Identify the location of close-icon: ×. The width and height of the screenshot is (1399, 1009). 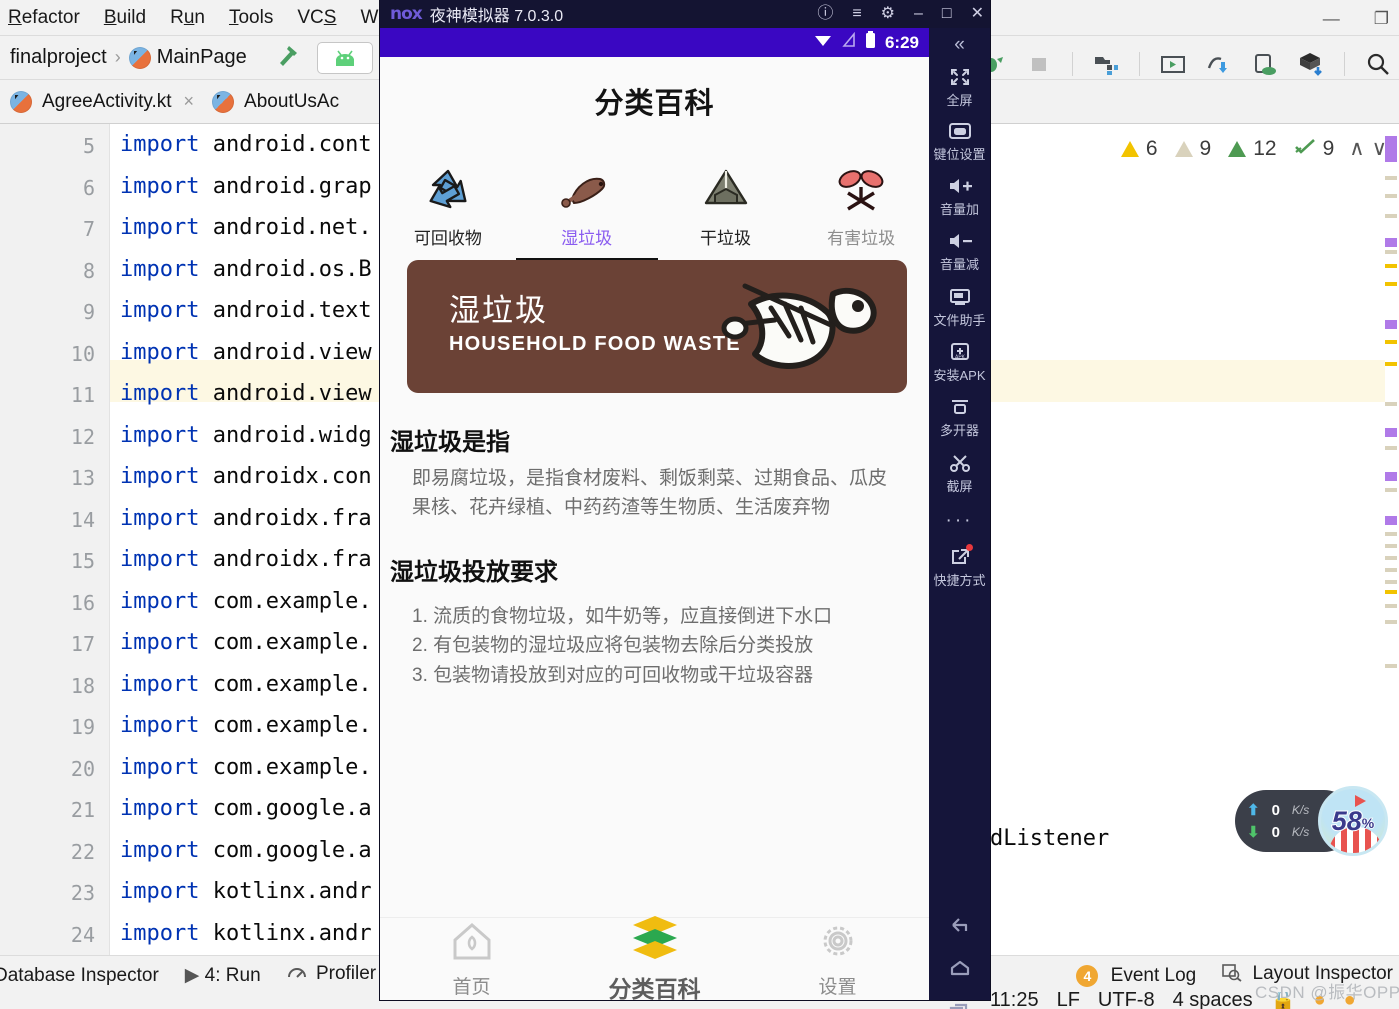
(189, 101).